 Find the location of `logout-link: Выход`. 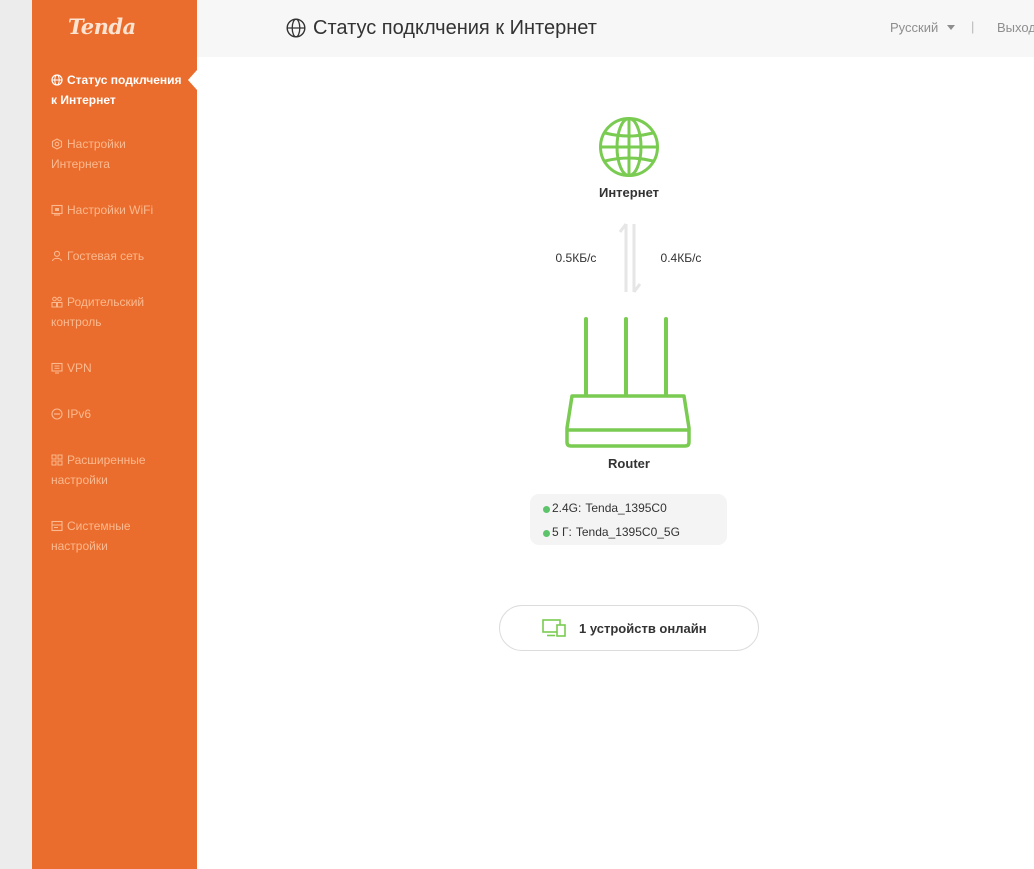

logout-link: Выход is located at coordinates (1015, 27).